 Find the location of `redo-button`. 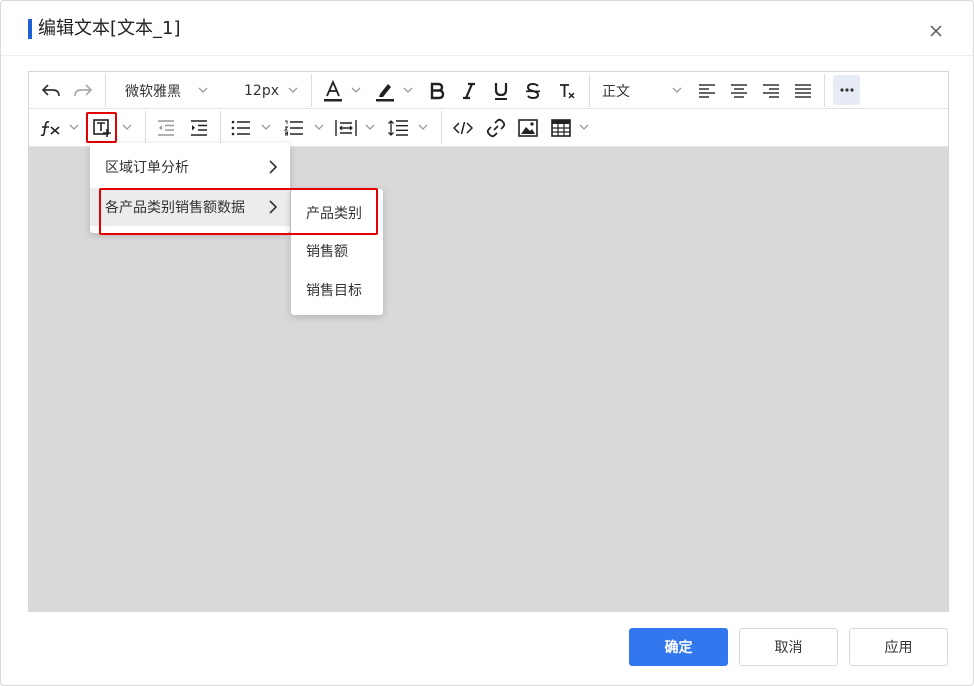

redo-button is located at coordinates (83, 91).